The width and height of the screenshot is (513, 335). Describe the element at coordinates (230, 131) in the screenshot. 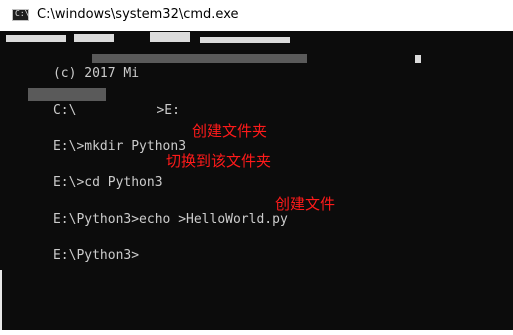

I see `annotation-create-folder: 创建文件夹` at that location.